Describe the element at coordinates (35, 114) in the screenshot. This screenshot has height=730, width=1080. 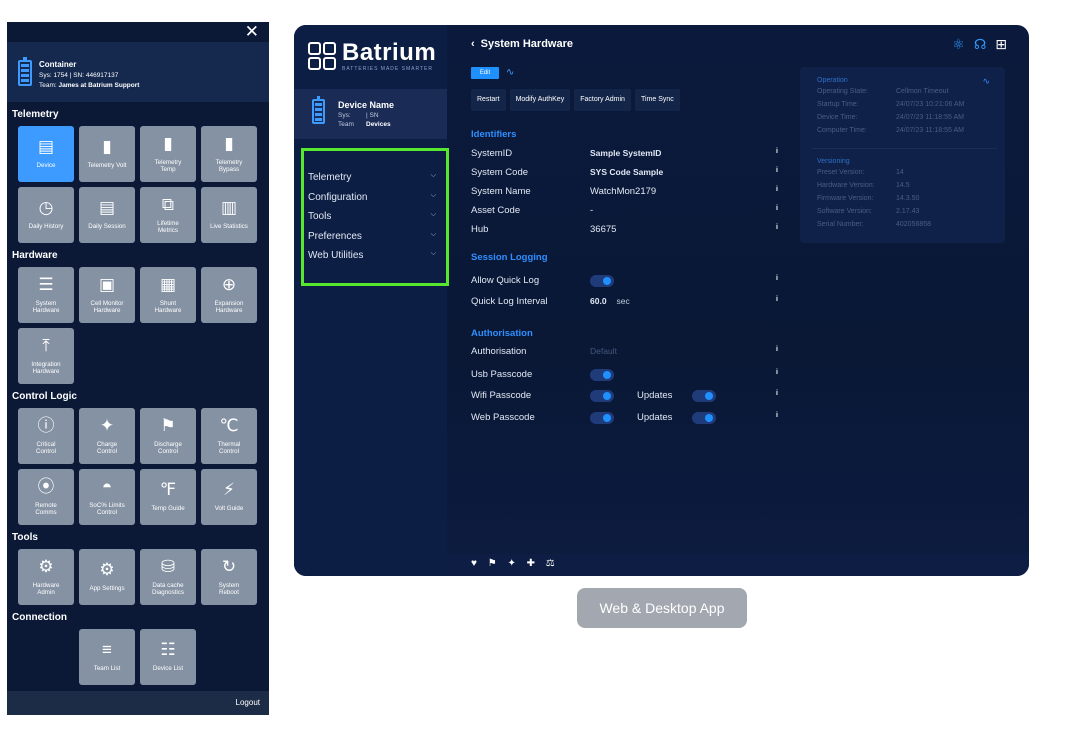
I see `section-heading-telemetry: Telemetry` at that location.